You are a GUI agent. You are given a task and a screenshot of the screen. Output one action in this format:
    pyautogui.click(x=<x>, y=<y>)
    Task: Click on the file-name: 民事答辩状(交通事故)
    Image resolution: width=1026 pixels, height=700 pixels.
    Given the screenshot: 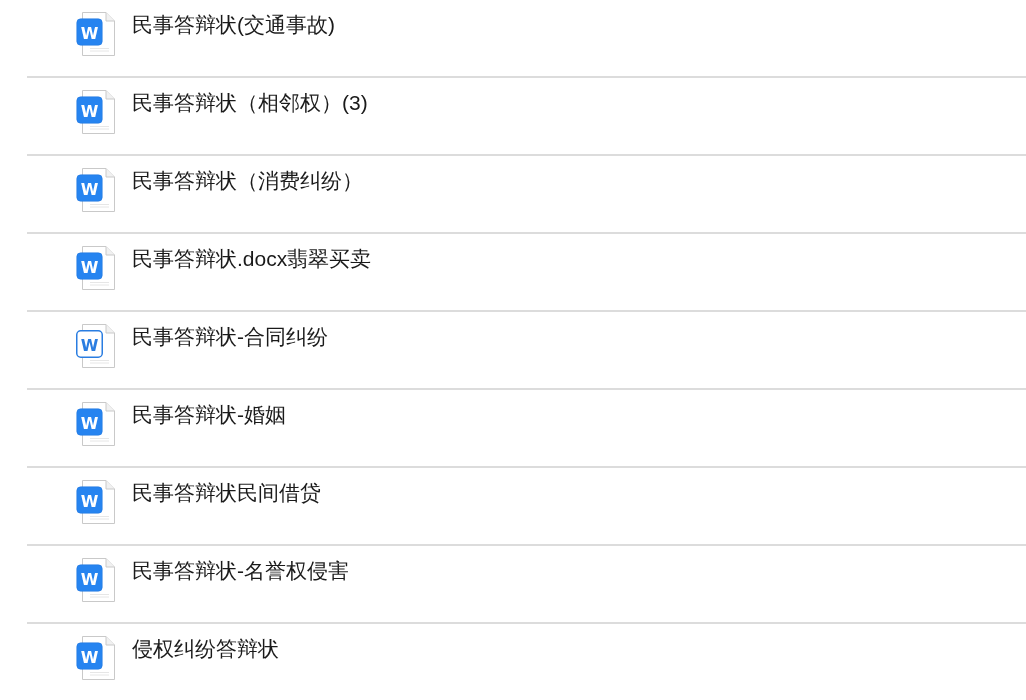 What is the action you would take?
    pyautogui.click(x=233, y=25)
    